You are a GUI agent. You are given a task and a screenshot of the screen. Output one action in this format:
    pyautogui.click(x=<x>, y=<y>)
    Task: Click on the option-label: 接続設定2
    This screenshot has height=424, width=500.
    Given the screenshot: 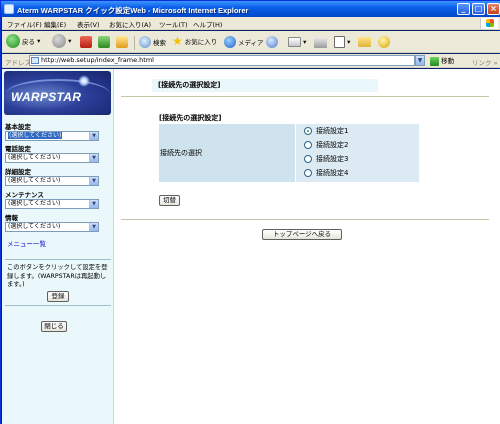 What is the action you would take?
    pyautogui.click(x=332, y=145)
    